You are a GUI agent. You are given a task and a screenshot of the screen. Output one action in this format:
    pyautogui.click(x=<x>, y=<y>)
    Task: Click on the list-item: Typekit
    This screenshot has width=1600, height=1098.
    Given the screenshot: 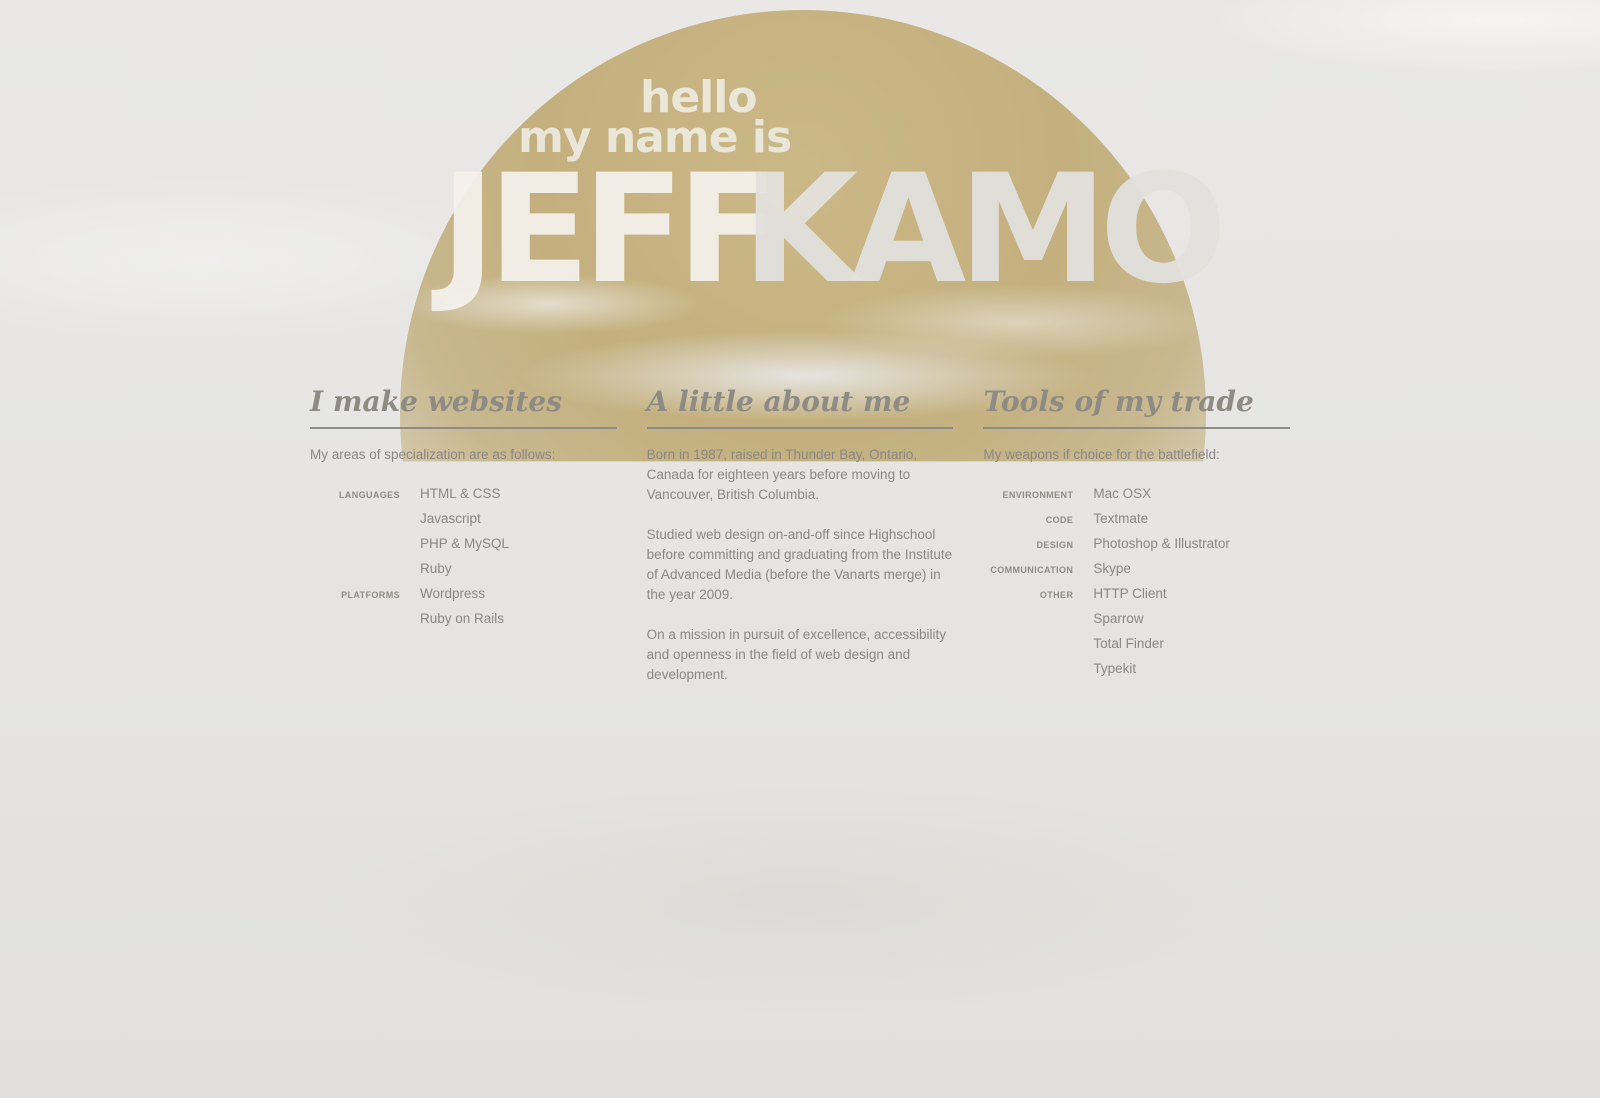 What is the action you would take?
    pyautogui.click(x=1136, y=673)
    